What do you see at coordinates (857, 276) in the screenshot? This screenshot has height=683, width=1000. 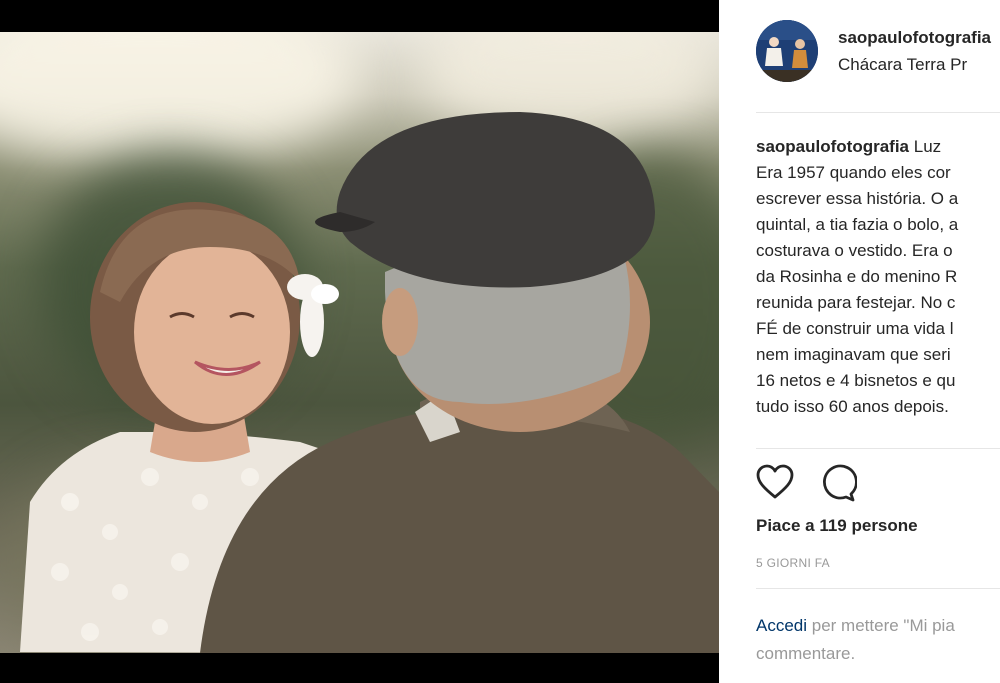 I see `caption-text-line: da Rosinha e do menino R` at bounding box center [857, 276].